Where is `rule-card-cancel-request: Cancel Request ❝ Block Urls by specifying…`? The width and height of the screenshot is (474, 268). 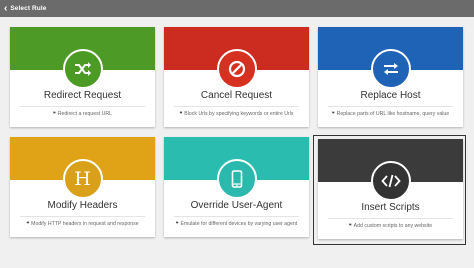 rule-card-cancel-request: Cancel Request ❝ Block Urls by specifying… is located at coordinates (236, 77).